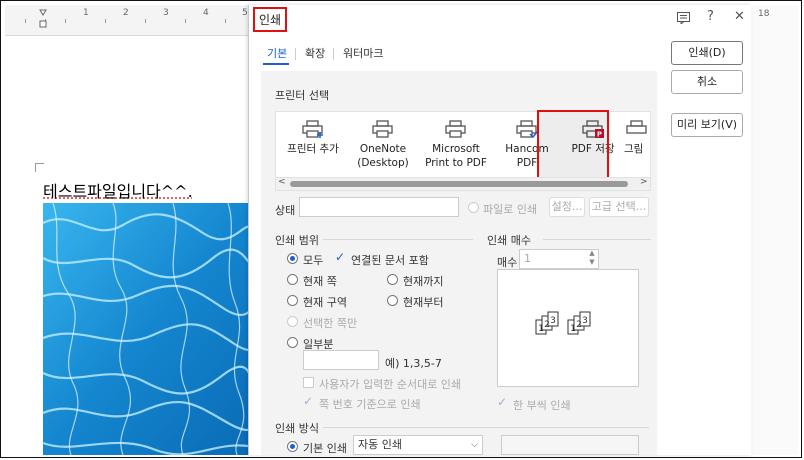  What do you see at coordinates (473, 207) in the screenshot?
I see `print-to-file-checkbox` at bounding box center [473, 207].